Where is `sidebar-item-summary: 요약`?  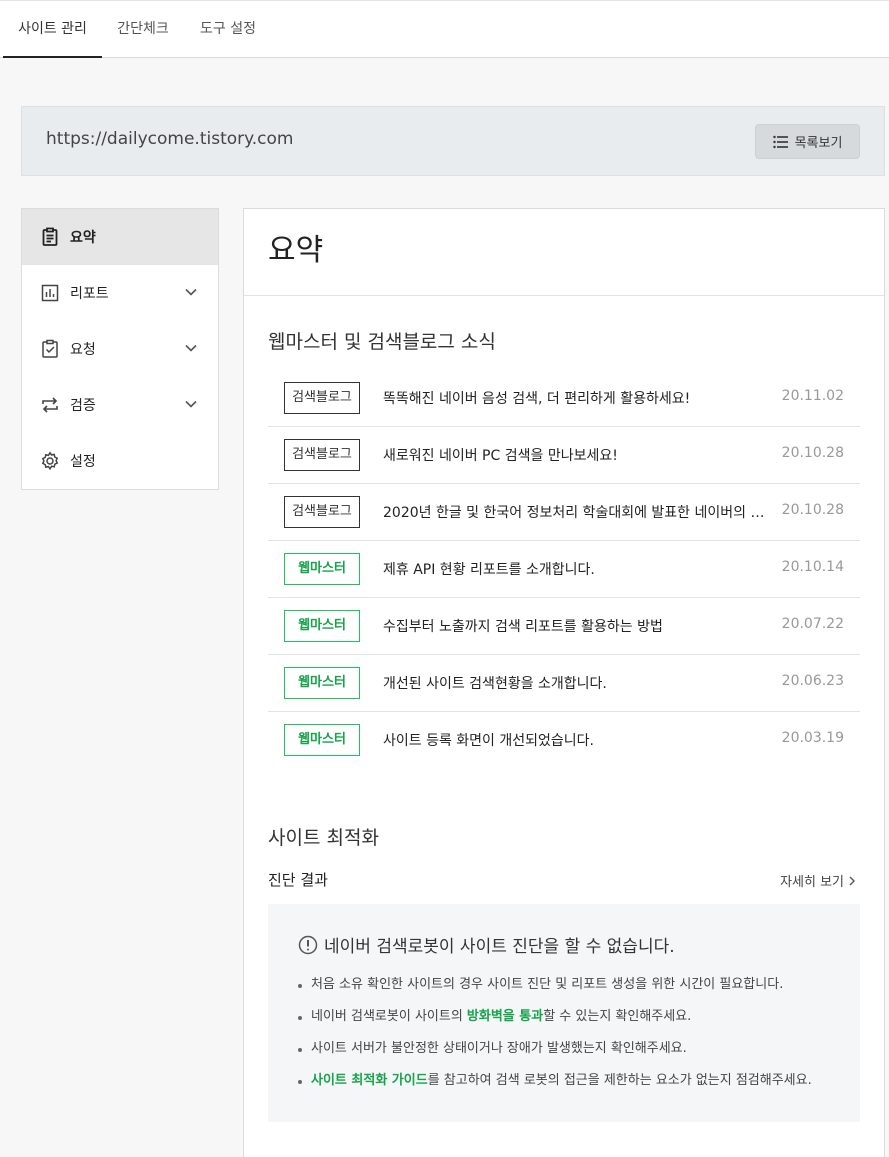 sidebar-item-summary: 요약 is located at coordinates (120, 237).